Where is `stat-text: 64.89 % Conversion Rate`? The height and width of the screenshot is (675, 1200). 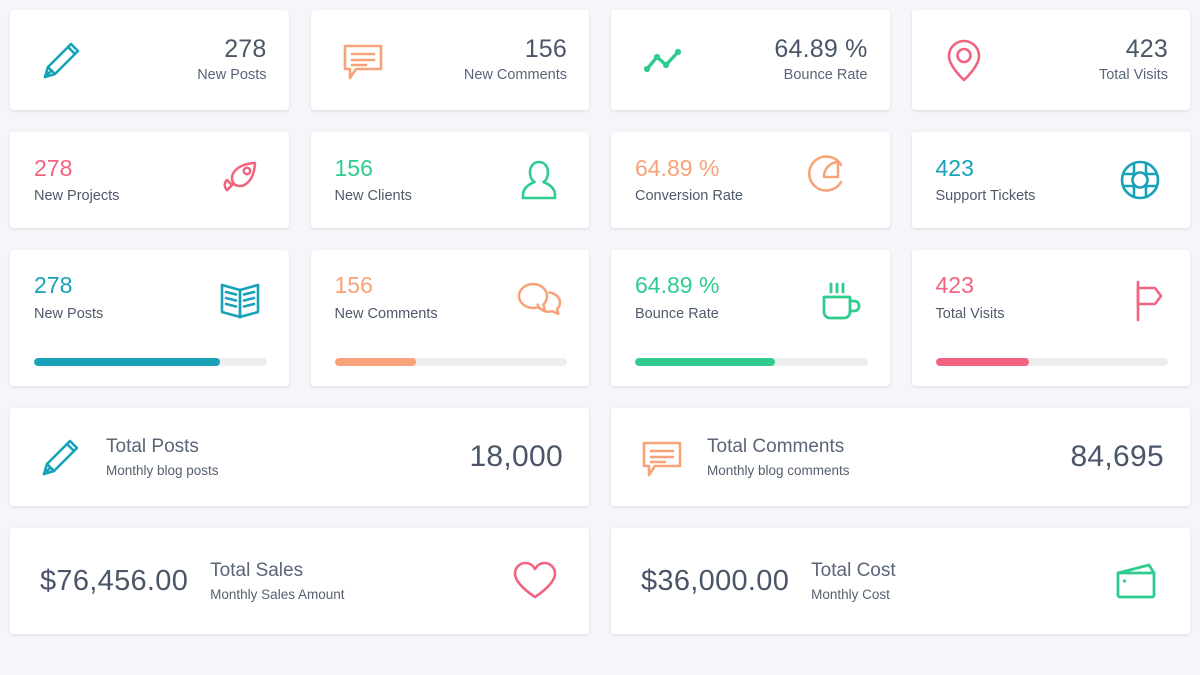 stat-text: 64.89 % Conversion Rate is located at coordinates (689, 180).